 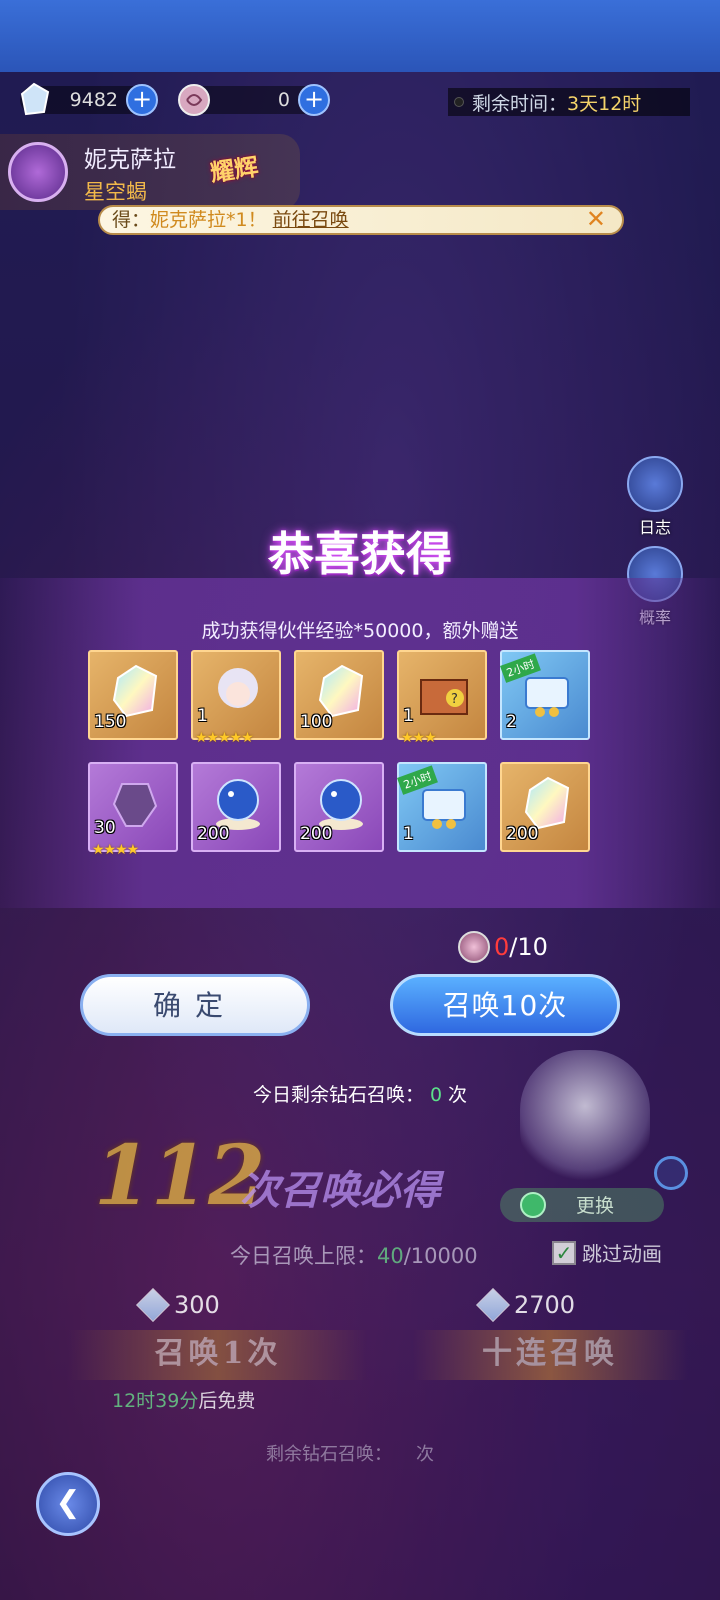 What do you see at coordinates (436, 1095) in the screenshot?
I see `remain-value: 0` at bounding box center [436, 1095].